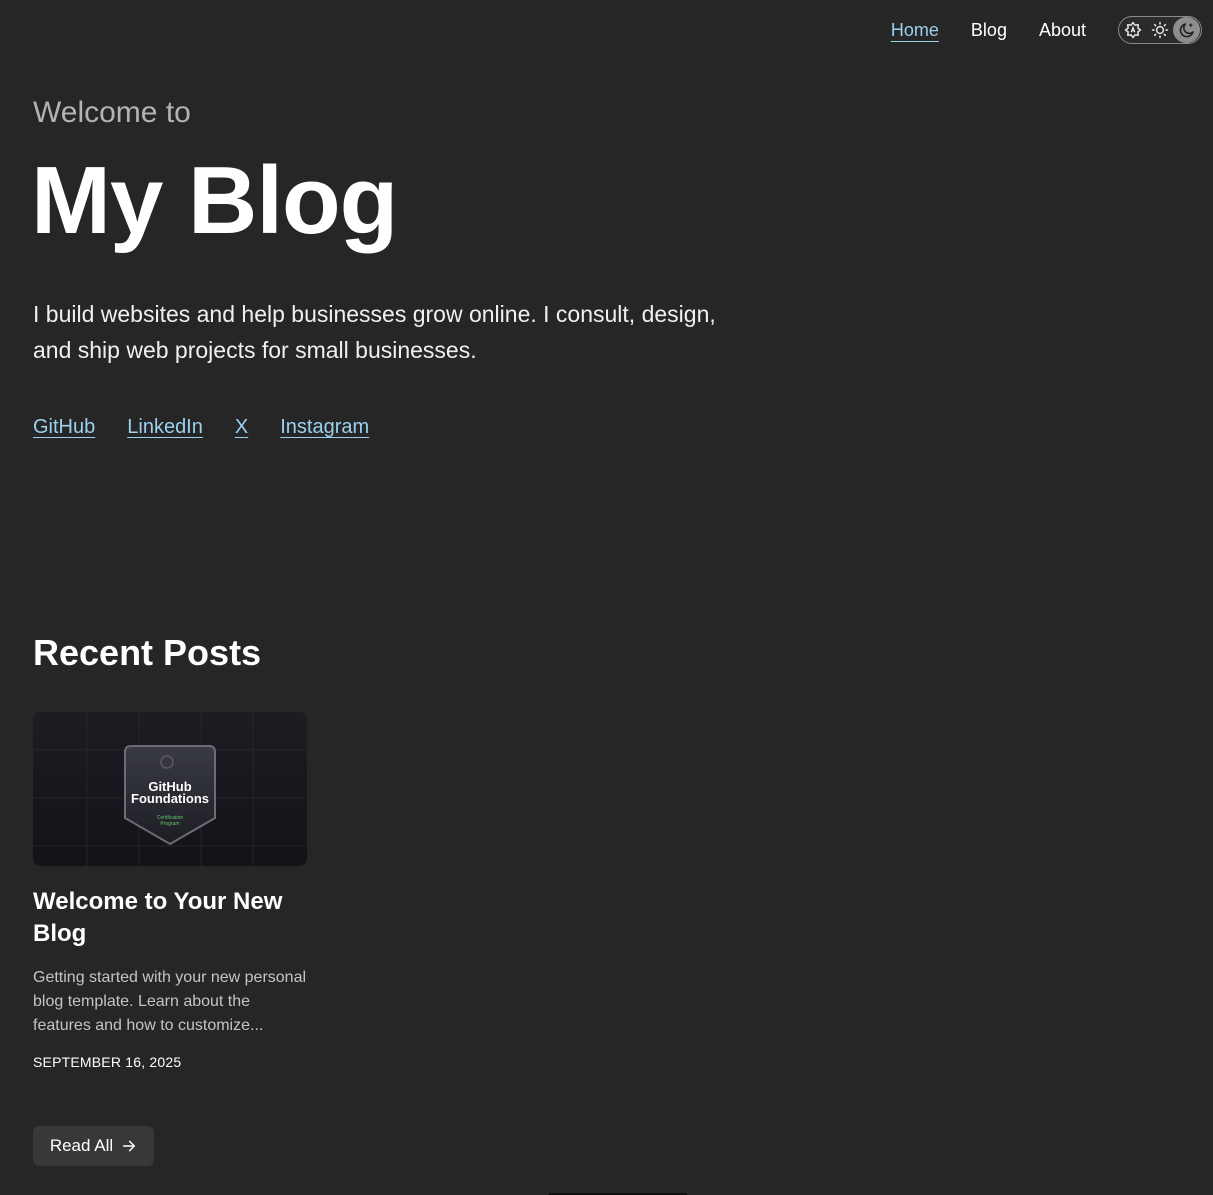 The width and height of the screenshot is (1213, 1195). What do you see at coordinates (915, 30) in the screenshot?
I see `nav-home-link: Home` at bounding box center [915, 30].